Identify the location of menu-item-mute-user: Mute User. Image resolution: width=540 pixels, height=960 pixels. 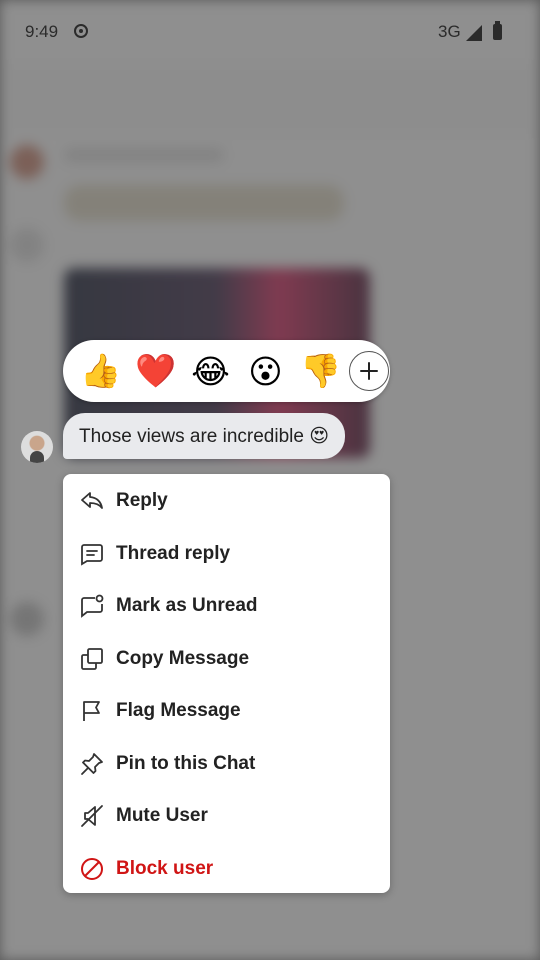
(226, 816).